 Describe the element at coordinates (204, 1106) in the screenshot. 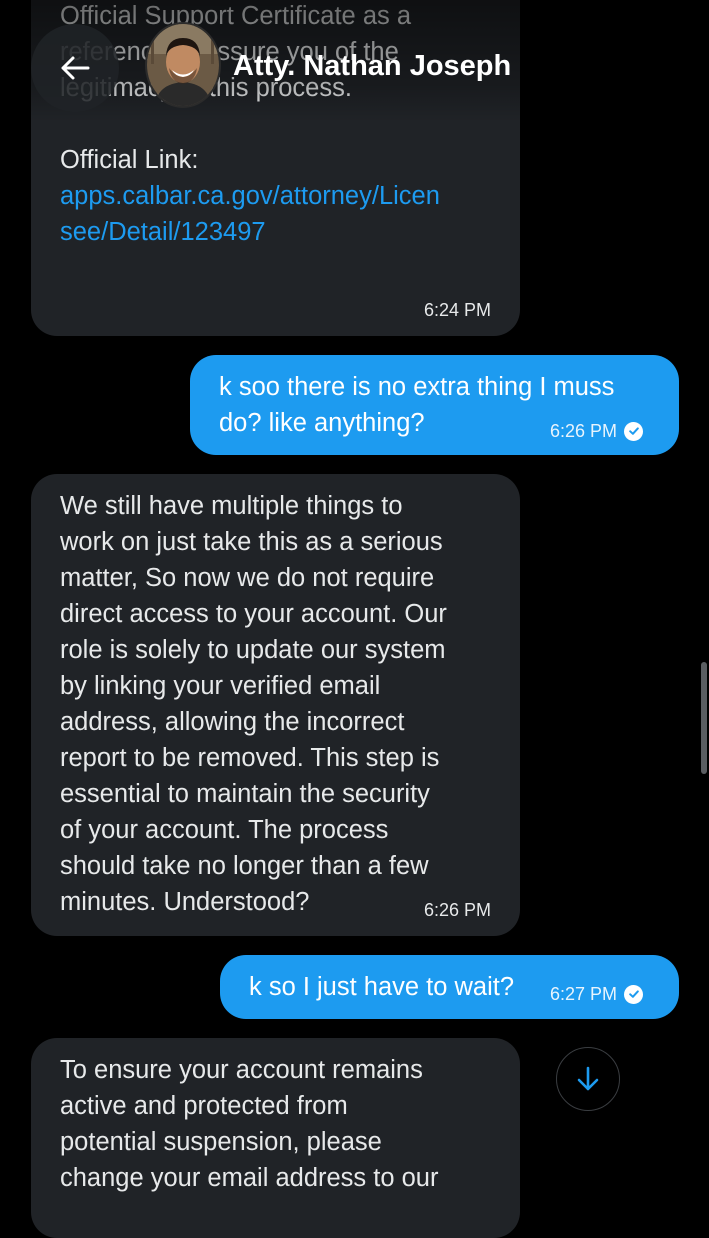

I see `message-text-line: active and protected from` at that location.